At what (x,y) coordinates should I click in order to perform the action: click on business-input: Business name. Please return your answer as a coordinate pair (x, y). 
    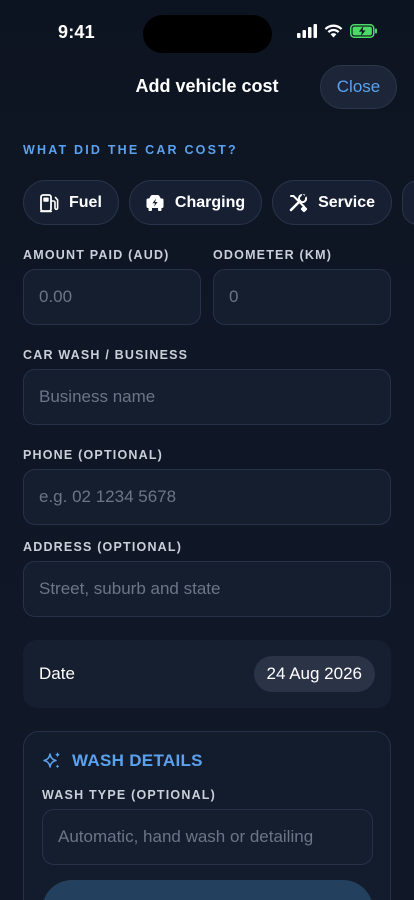
    Looking at the image, I should click on (207, 397).